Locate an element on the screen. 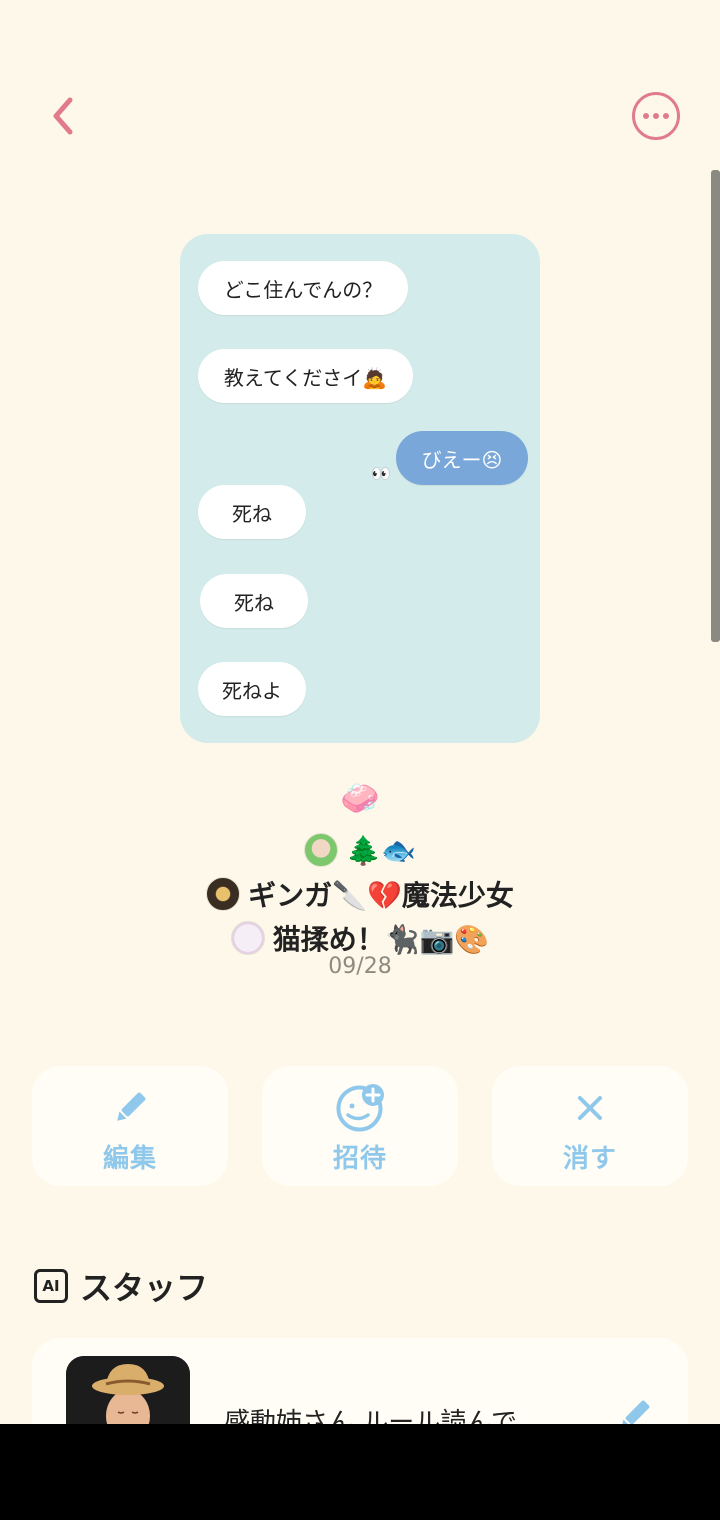 This screenshot has width=720, height=1520. member-name: 猫揉め！🐈‍⬛📷🎨 is located at coordinates (381, 939).